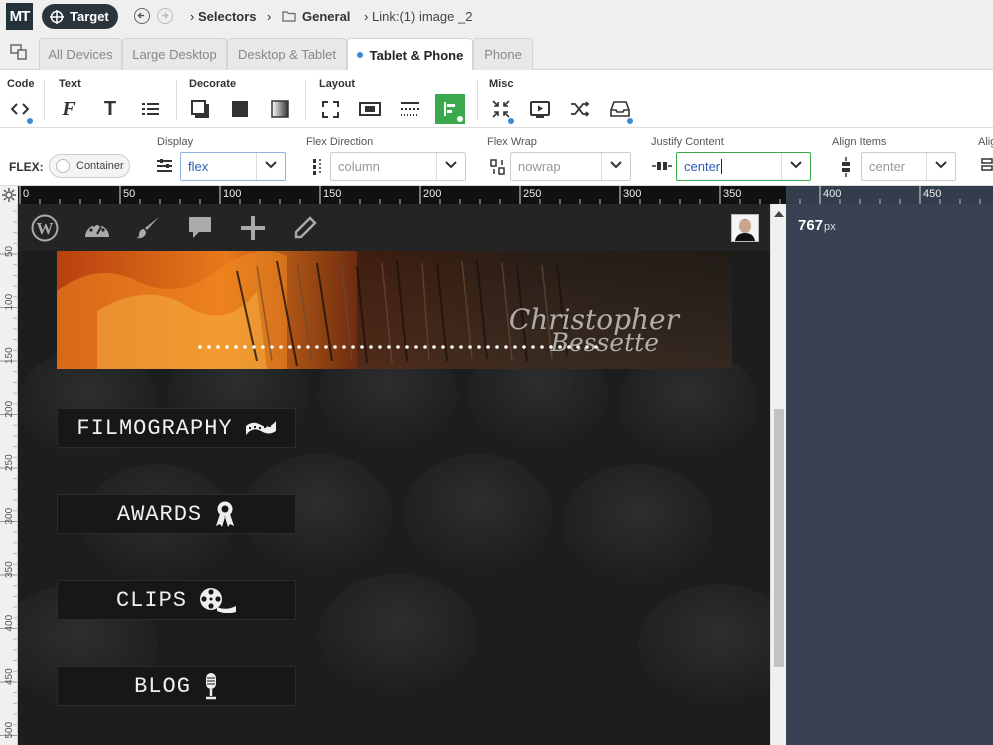 The width and height of the screenshot is (993, 745). What do you see at coordinates (80, 54) in the screenshot?
I see `tab-all-devices: All Devices` at bounding box center [80, 54].